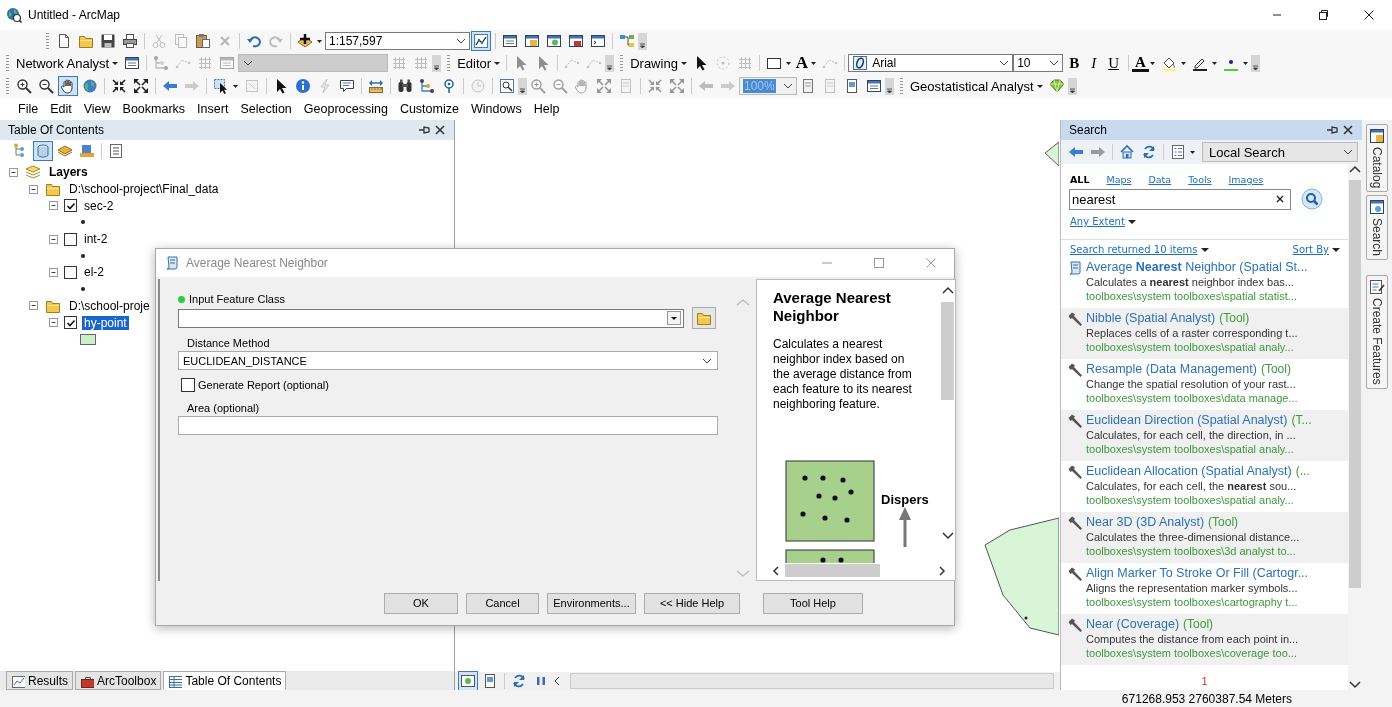  What do you see at coordinates (154, 109) in the screenshot?
I see `menu-item: Bookmarks` at bounding box center [154, 109].